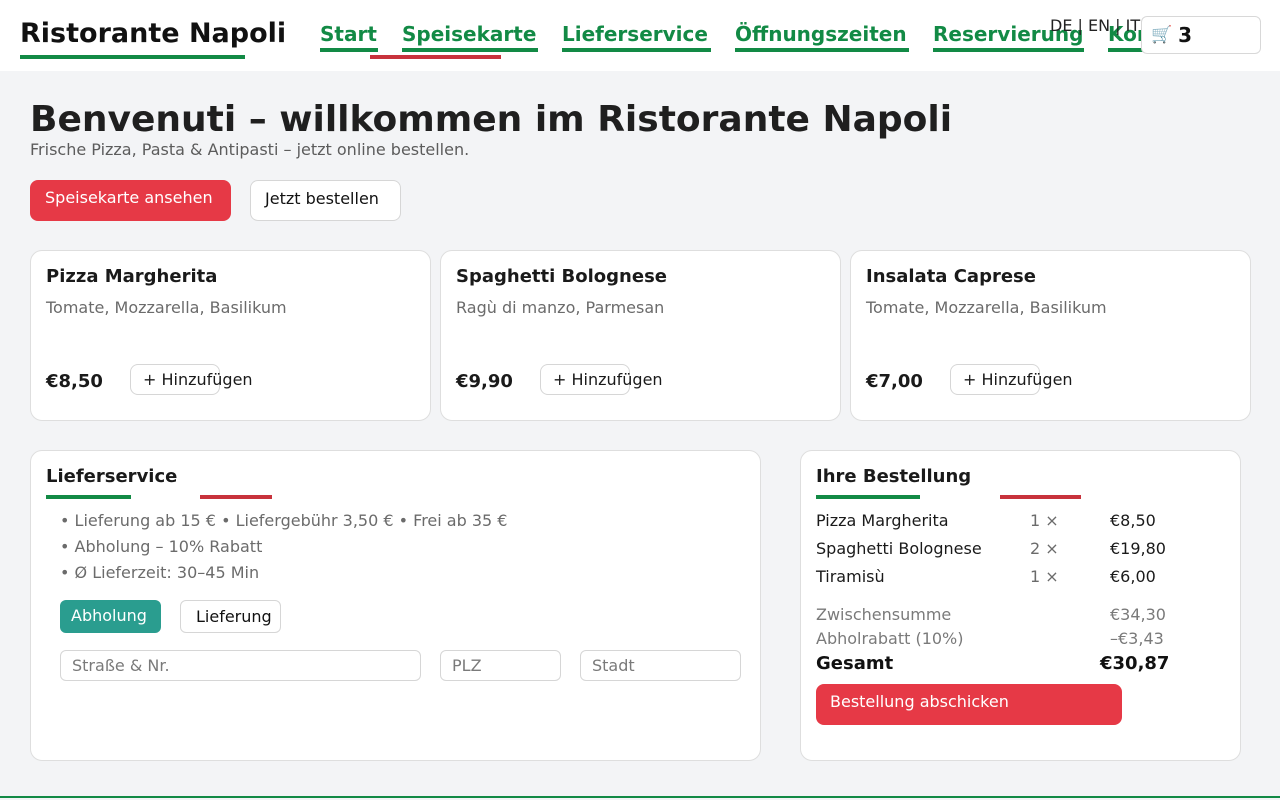  Describe the element at coordinates (1133, 576) in the screenshot. I see `order-item-price: €6,00` at that location.